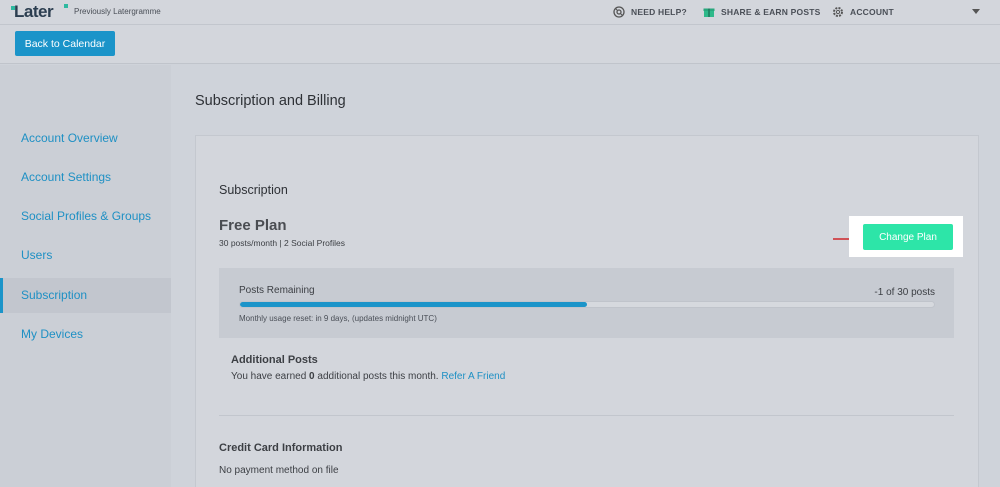 The image size is (1000, 487). I want to click on additional-posts-title: Additional Posts, so click(274, 360).